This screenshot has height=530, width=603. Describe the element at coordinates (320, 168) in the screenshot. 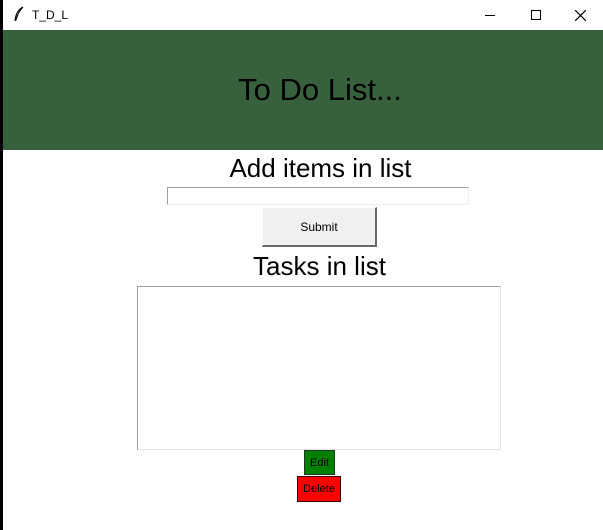

I see `add-items-label: Add items in list` at that location.